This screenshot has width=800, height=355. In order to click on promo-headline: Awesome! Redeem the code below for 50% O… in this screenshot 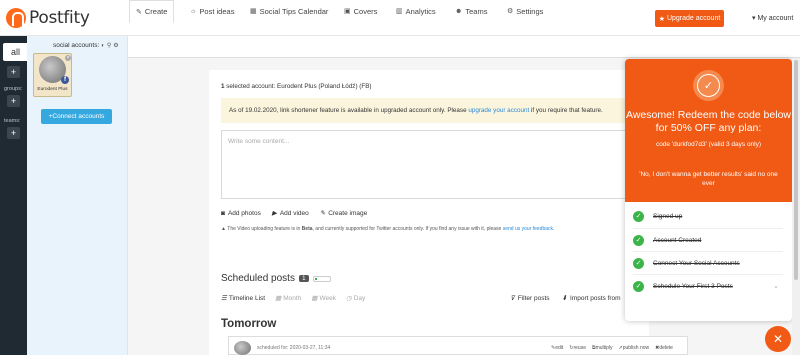, I will do `click(708, 121)`.